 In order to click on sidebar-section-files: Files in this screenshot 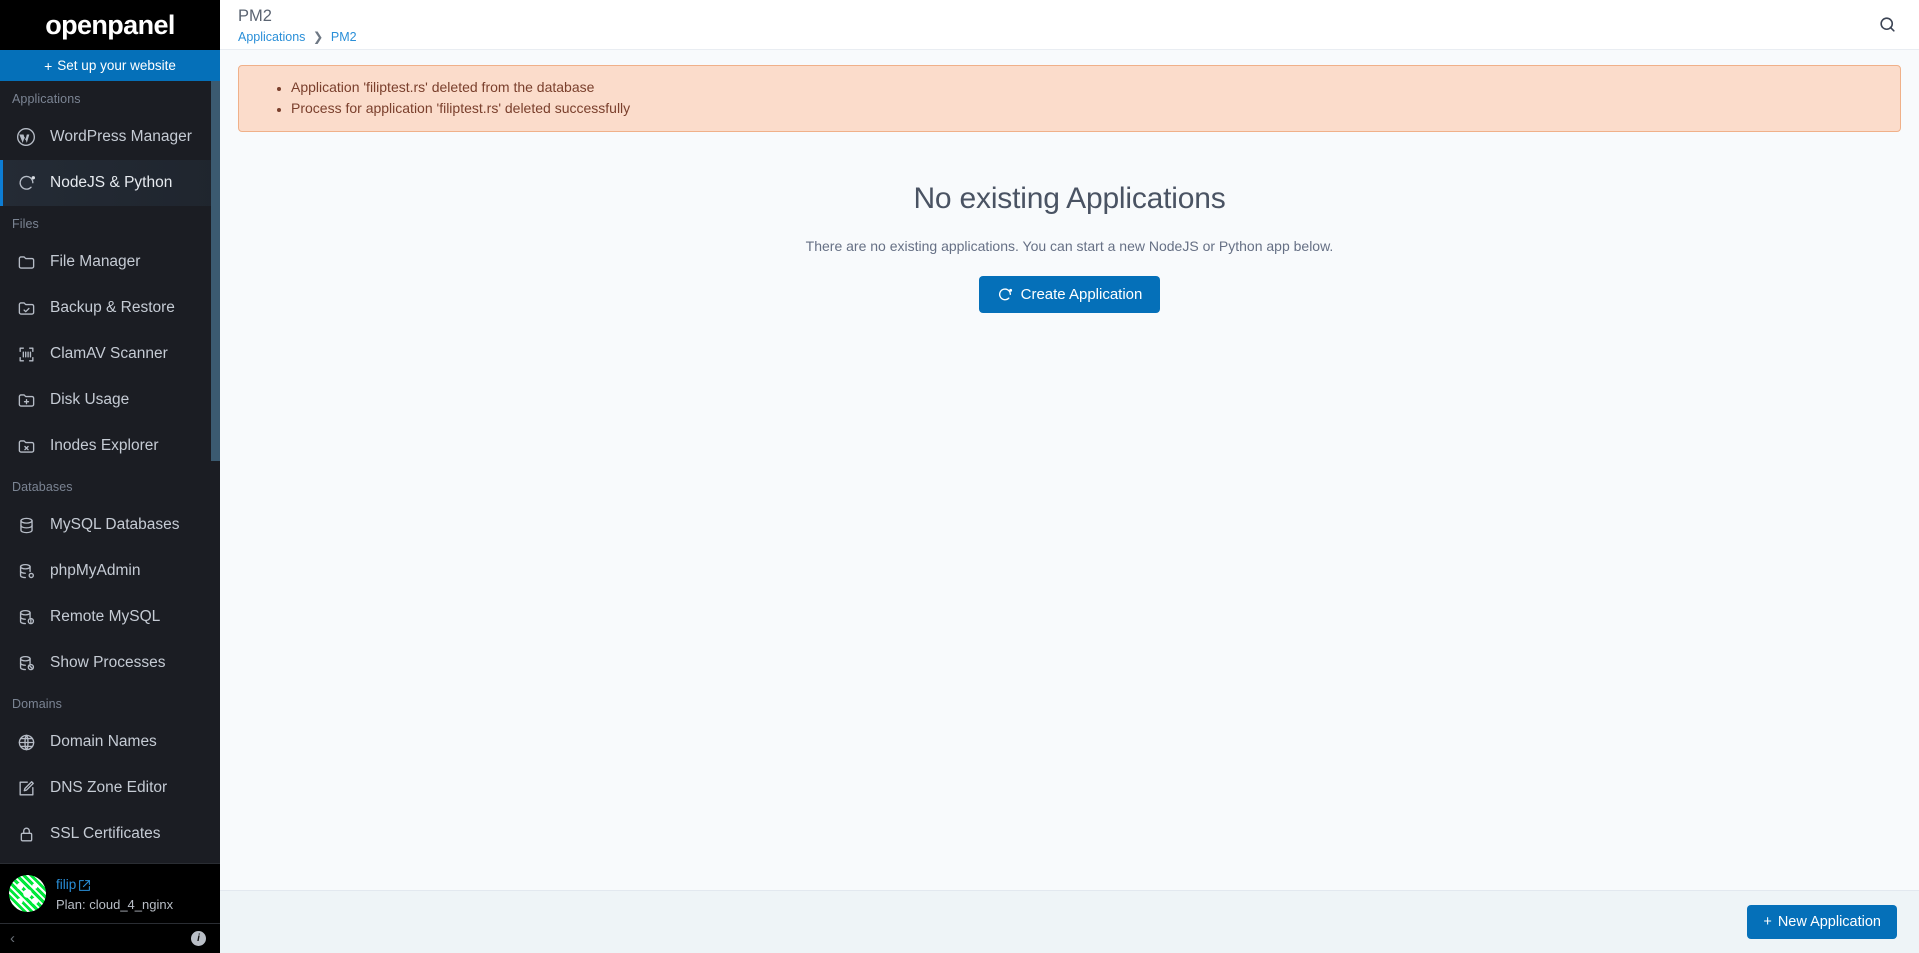, I will do `click(25, 224)`.